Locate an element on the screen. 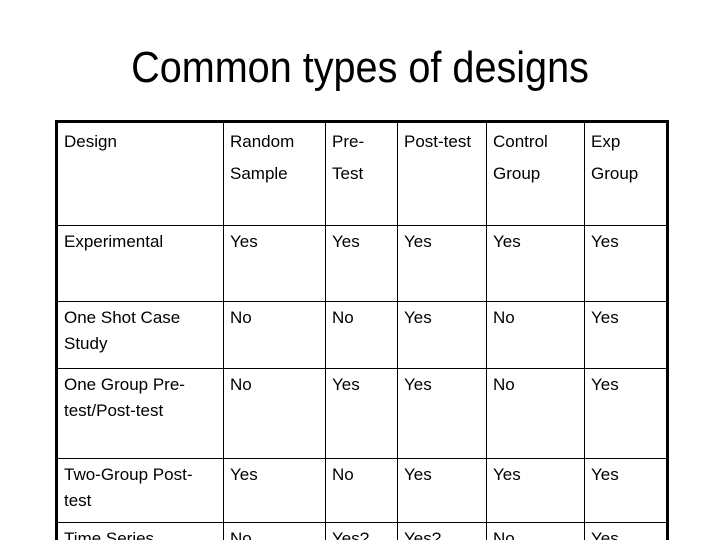  table-row: Experimental Yes Yes Yes Yes Yes is located at coordinates (362, 263).